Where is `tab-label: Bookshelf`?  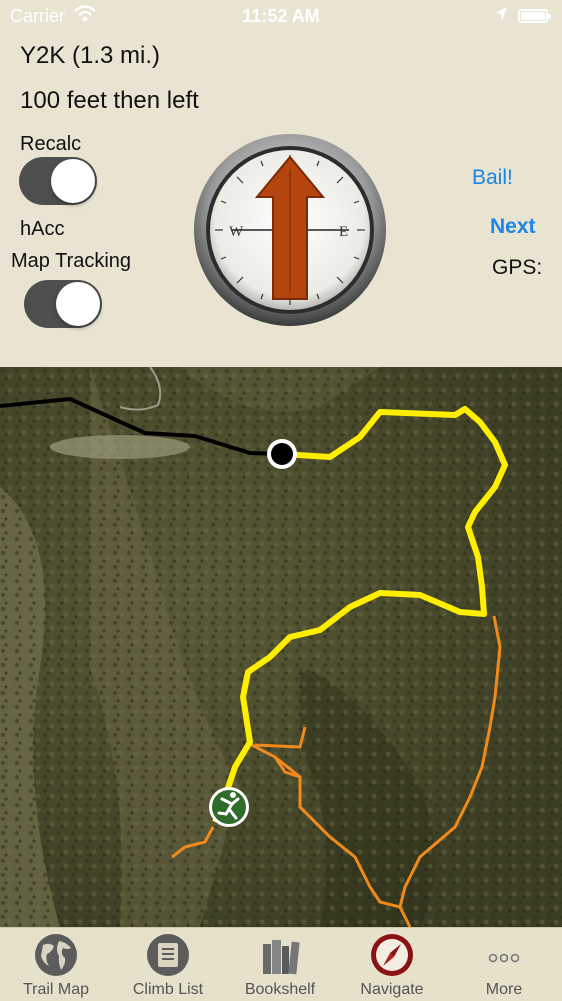 tab-label: Bookshelf is located at coordinates (280, 989).